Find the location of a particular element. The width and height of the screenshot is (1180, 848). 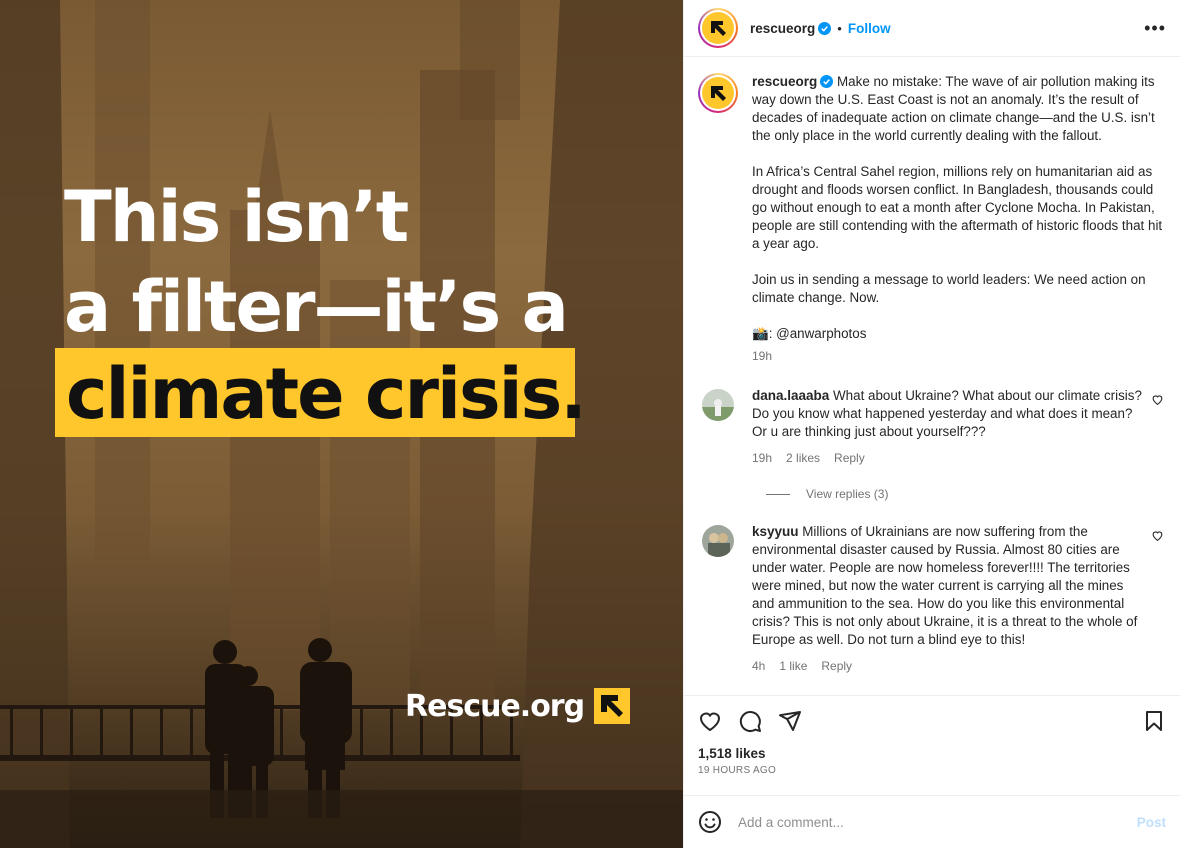

headline-line-1: This isn’t is located at coordinates (236, 217).